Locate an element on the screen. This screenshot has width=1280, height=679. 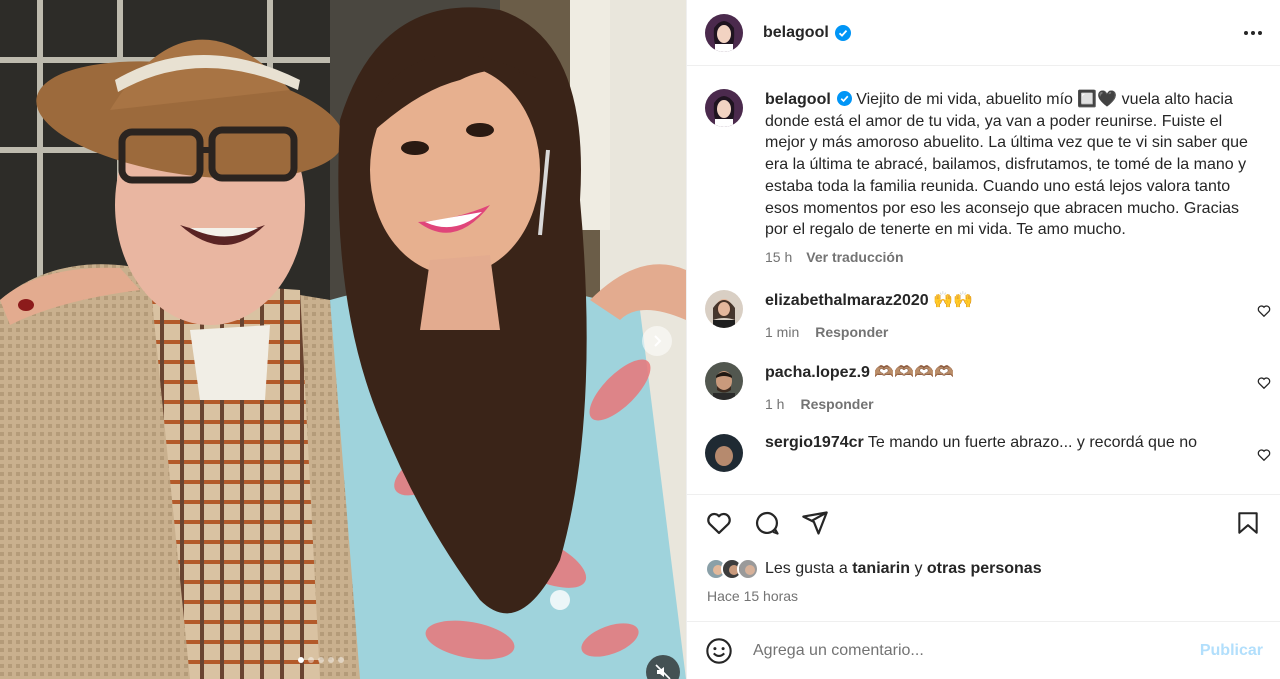
comment-body: 🫶🏽🫶🏽🫶🏽🫶🏽 is located at coordinates (914, 372).